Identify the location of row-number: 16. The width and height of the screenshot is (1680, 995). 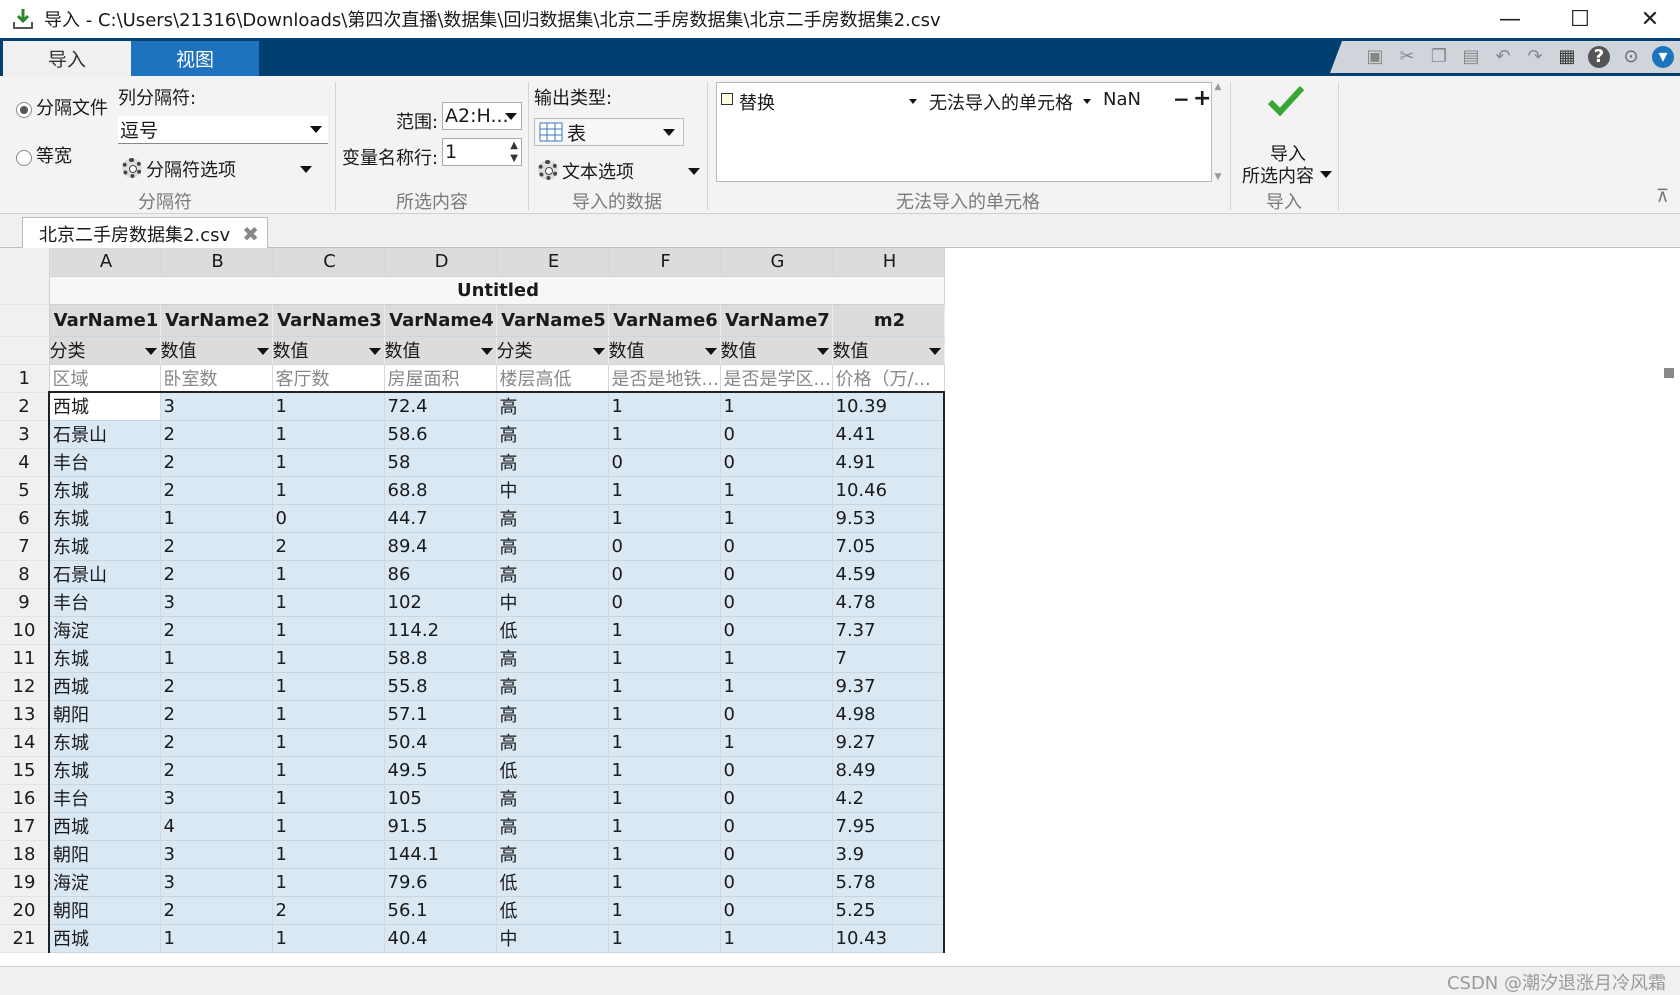
(25, 798).